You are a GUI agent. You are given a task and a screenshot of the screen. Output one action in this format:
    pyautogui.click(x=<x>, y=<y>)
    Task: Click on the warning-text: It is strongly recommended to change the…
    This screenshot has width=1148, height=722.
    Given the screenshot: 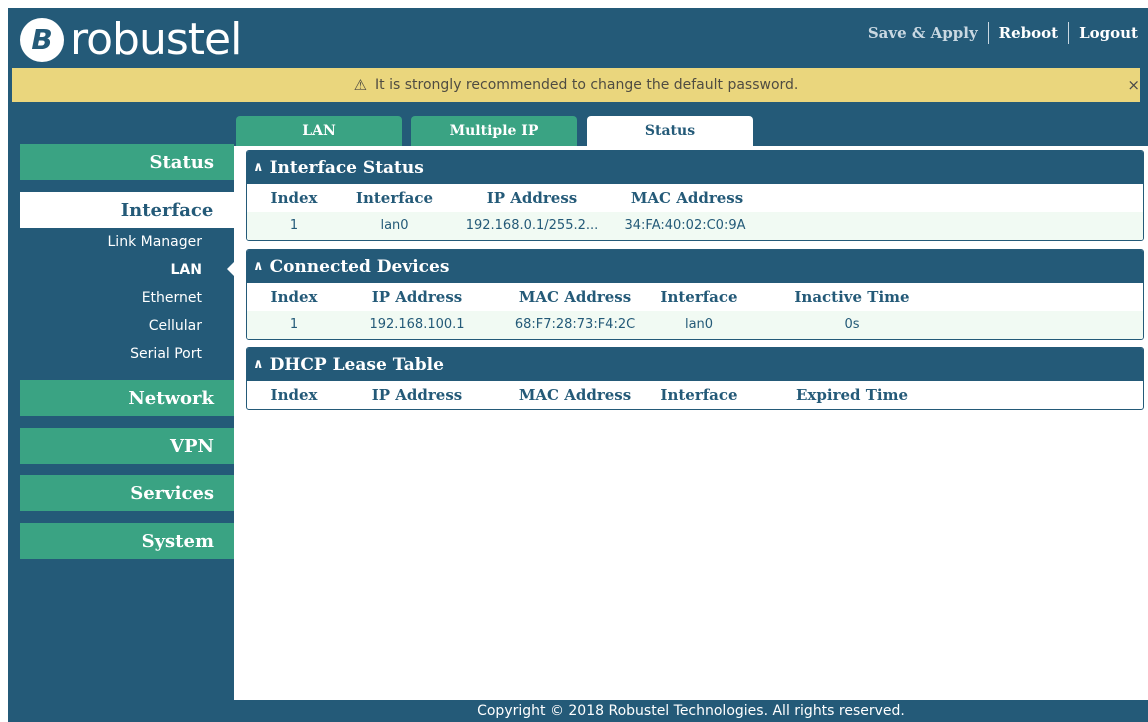 What is the action you would take?
    pyautogui.click(x=587, y=85)
    